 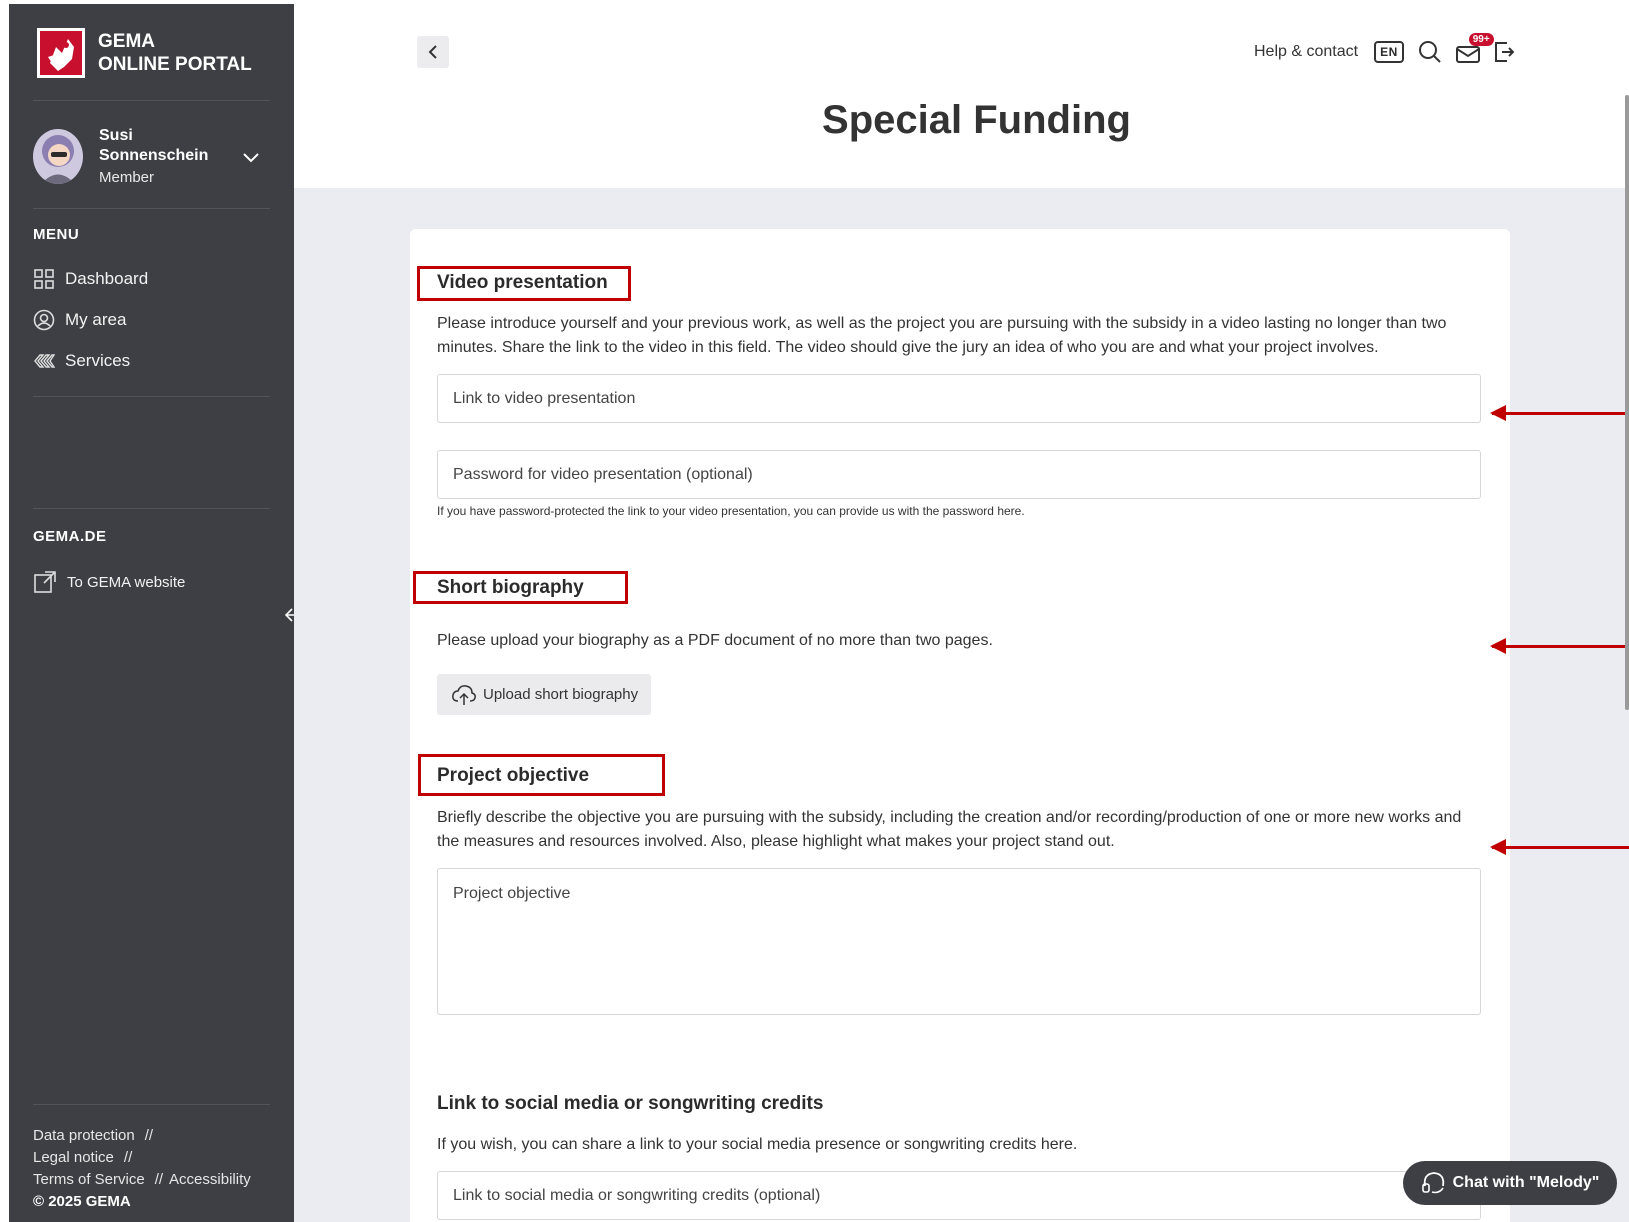 I want to click on sidebar-item-dashboard: Dashboard, so click(x=90, y=279).